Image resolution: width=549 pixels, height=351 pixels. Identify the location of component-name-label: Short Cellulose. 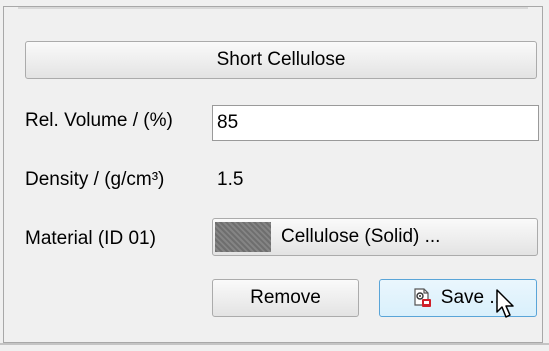
(281, 59).